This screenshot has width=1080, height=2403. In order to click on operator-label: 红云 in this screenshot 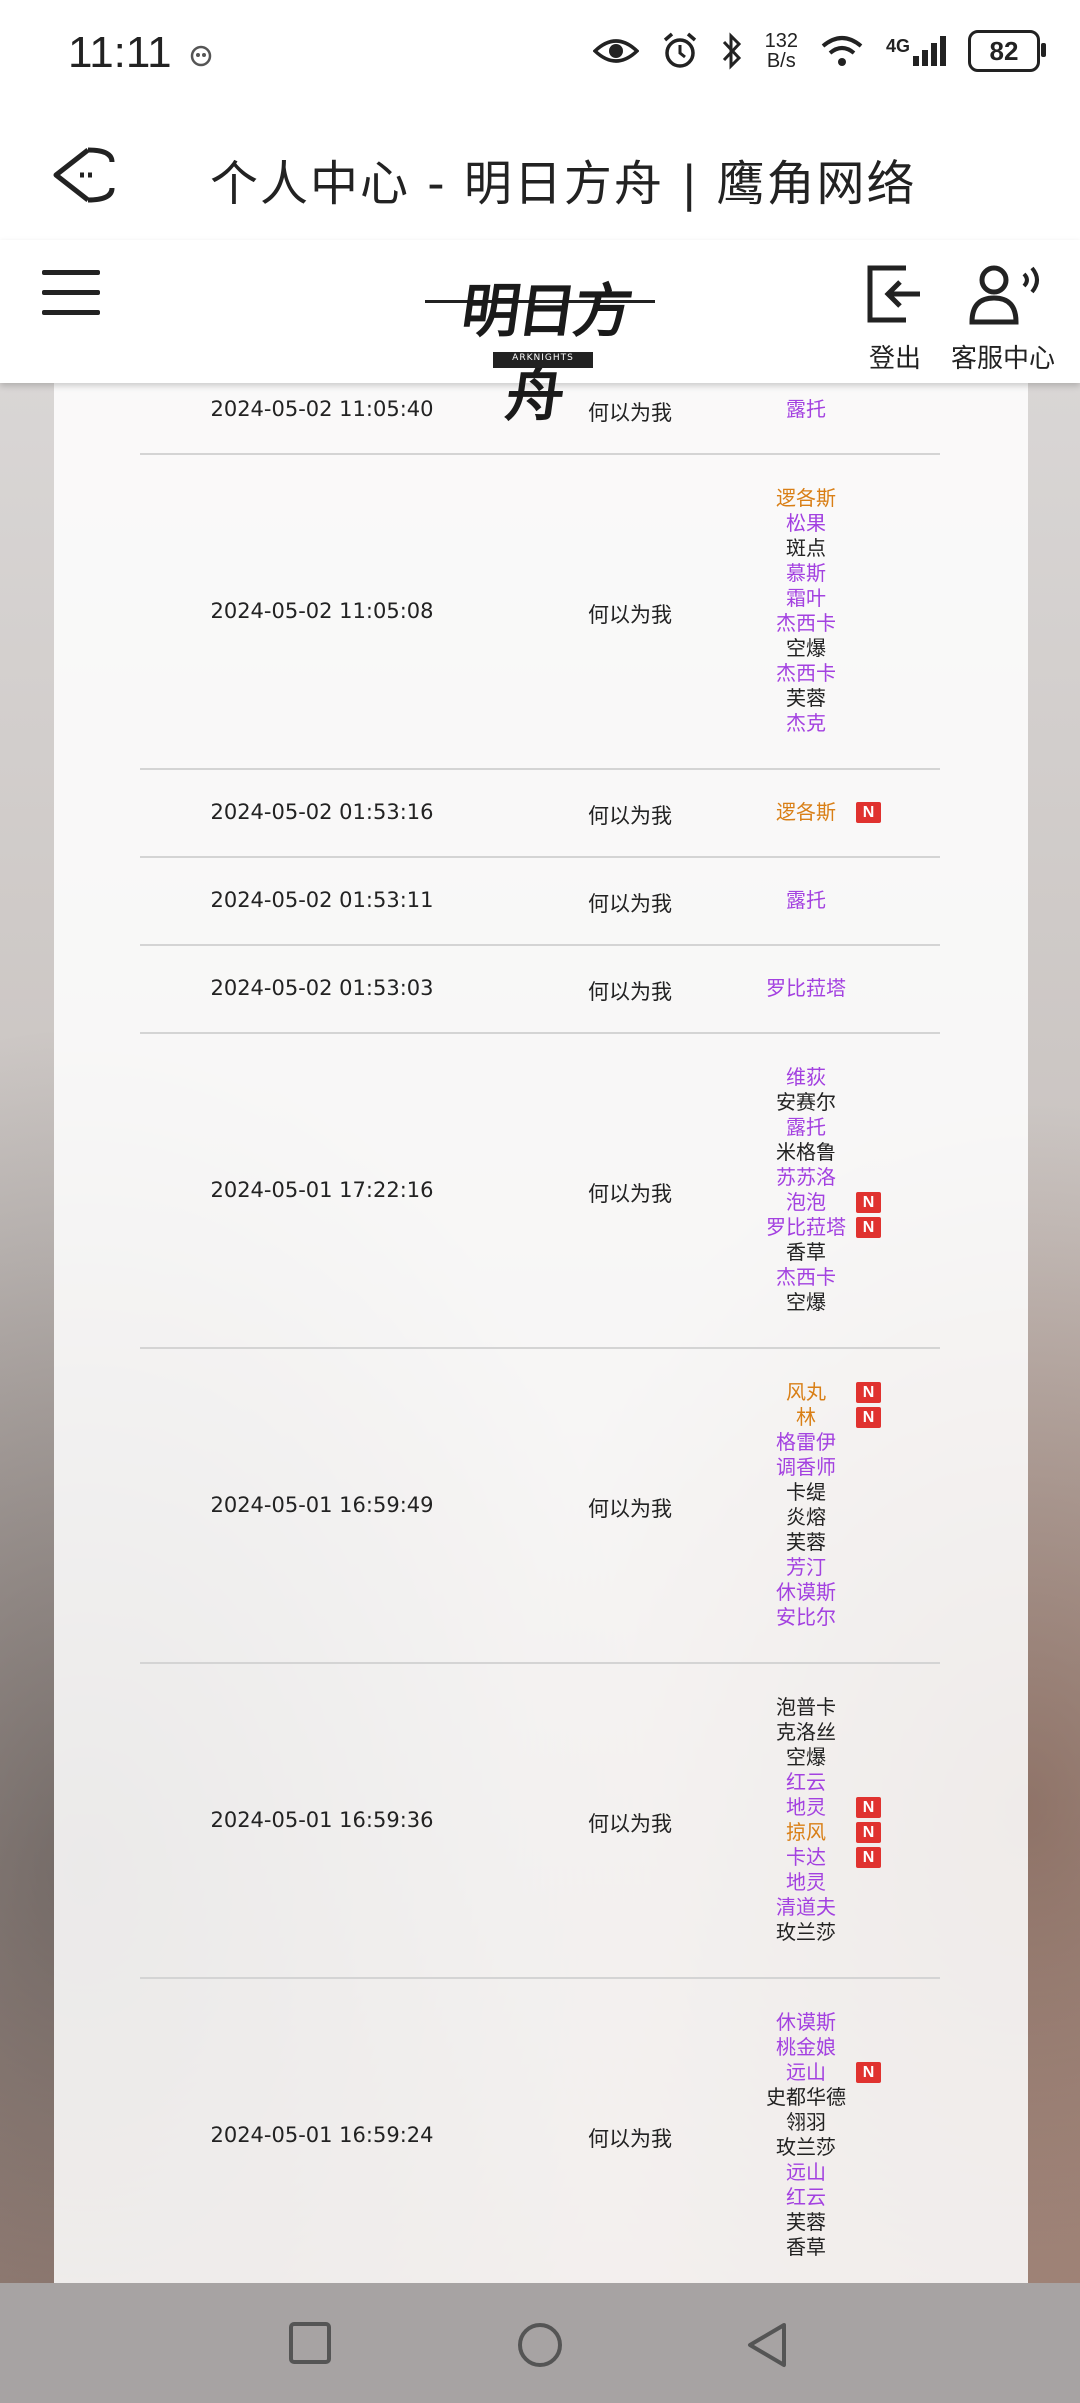, I will do `click(806, 1781)`.